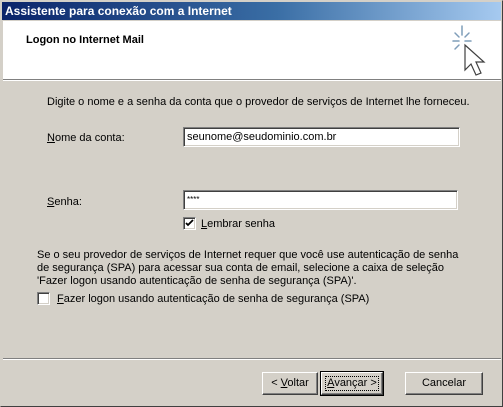 The height and width of the screenshot is (407, 503). Describe the element at coordinates (43, 298) in the screenshot. I see `spa-logon-checkbox` at that location.